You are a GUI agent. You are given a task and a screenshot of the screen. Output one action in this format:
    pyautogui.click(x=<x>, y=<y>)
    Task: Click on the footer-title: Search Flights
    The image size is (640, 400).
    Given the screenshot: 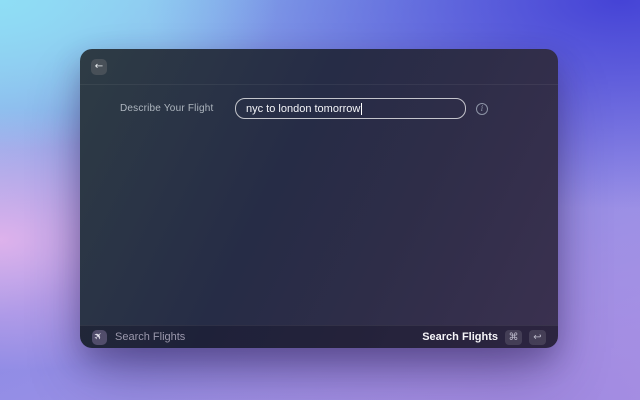 What is the action you would take?
    pyautogui.click(x=150, y=337)
    